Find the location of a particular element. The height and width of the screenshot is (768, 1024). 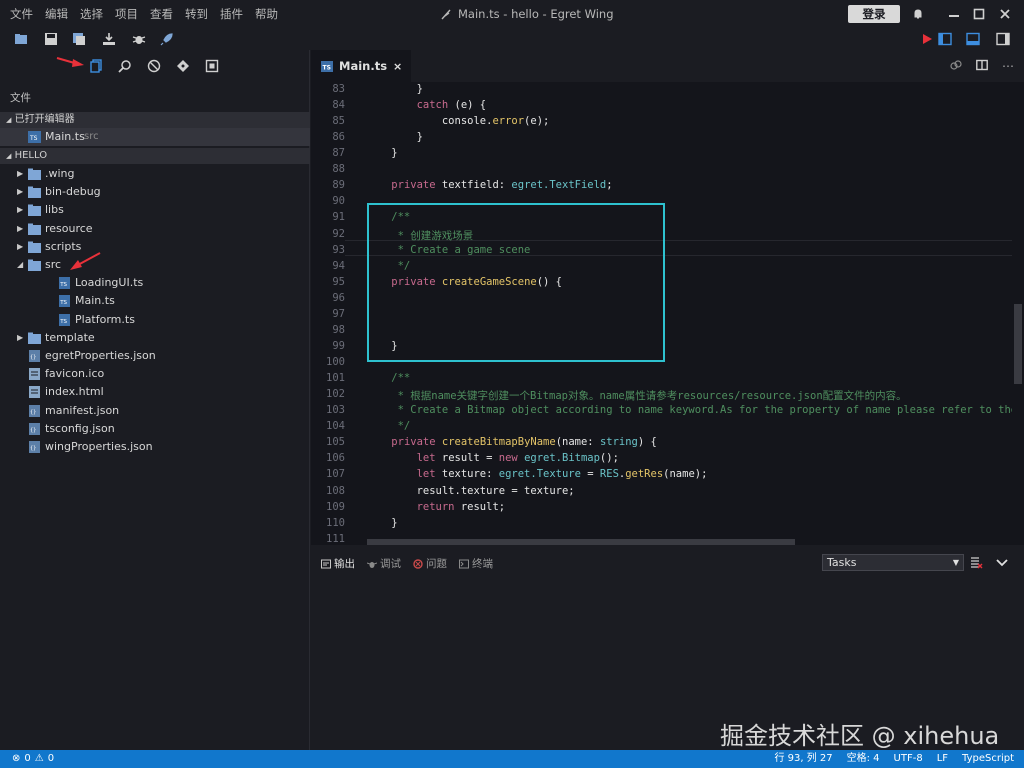

svg-text: TS is located at coordinates (63, 322).